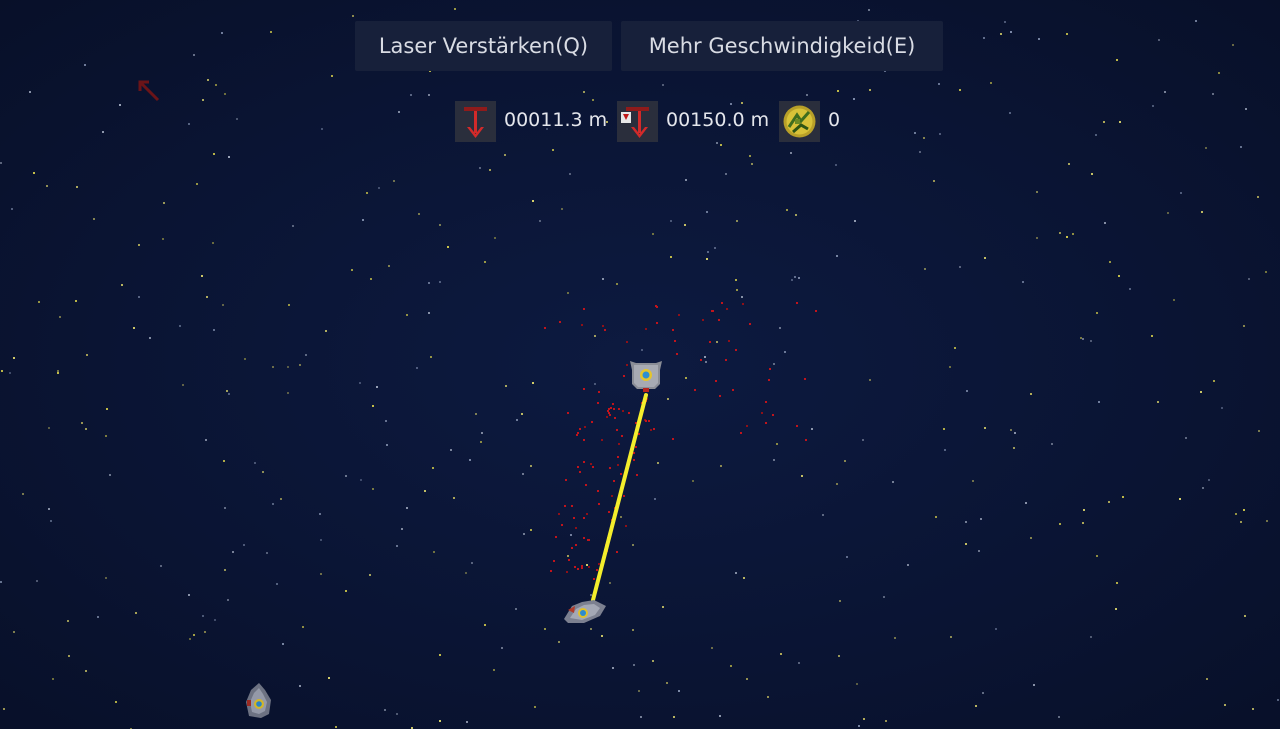 The height and width of the screenshot is (729, 1280). What do you see at coordinates (259, 700) in the screenshot?
I see `idle-drone` at bounding box center [259, 700].